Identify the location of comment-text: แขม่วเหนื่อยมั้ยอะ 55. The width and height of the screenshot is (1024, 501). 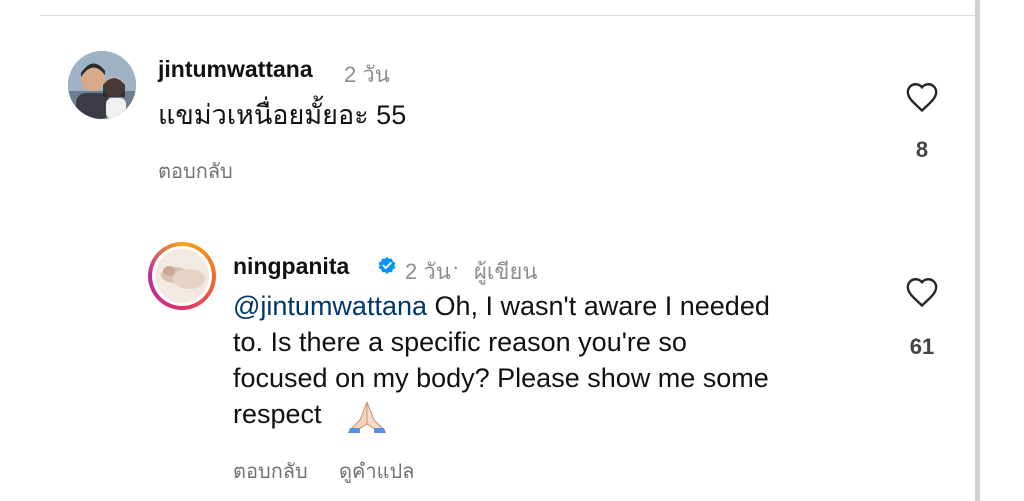
(282, 115).